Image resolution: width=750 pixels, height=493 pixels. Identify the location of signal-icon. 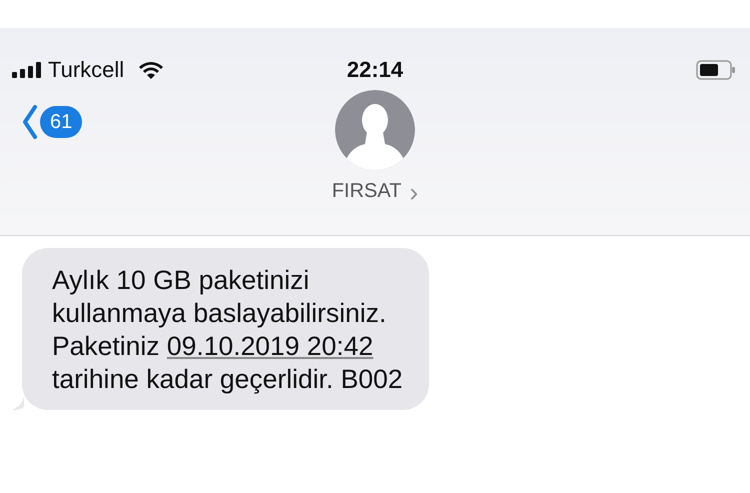
(27, 70).